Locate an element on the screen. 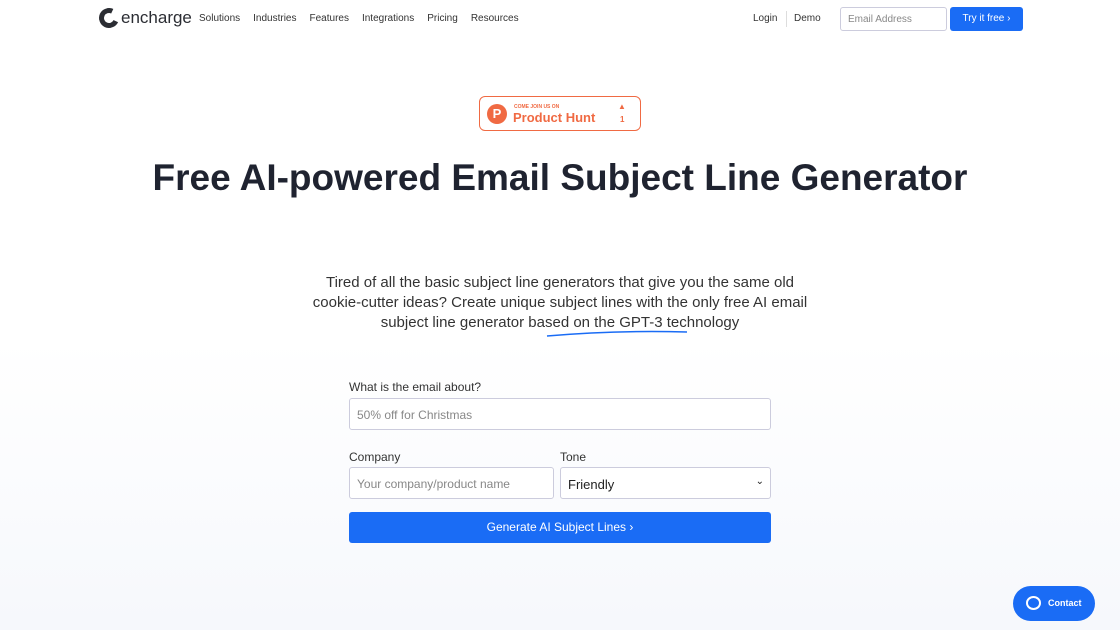  tone-label: Tone is located at coordinates (573, 457).